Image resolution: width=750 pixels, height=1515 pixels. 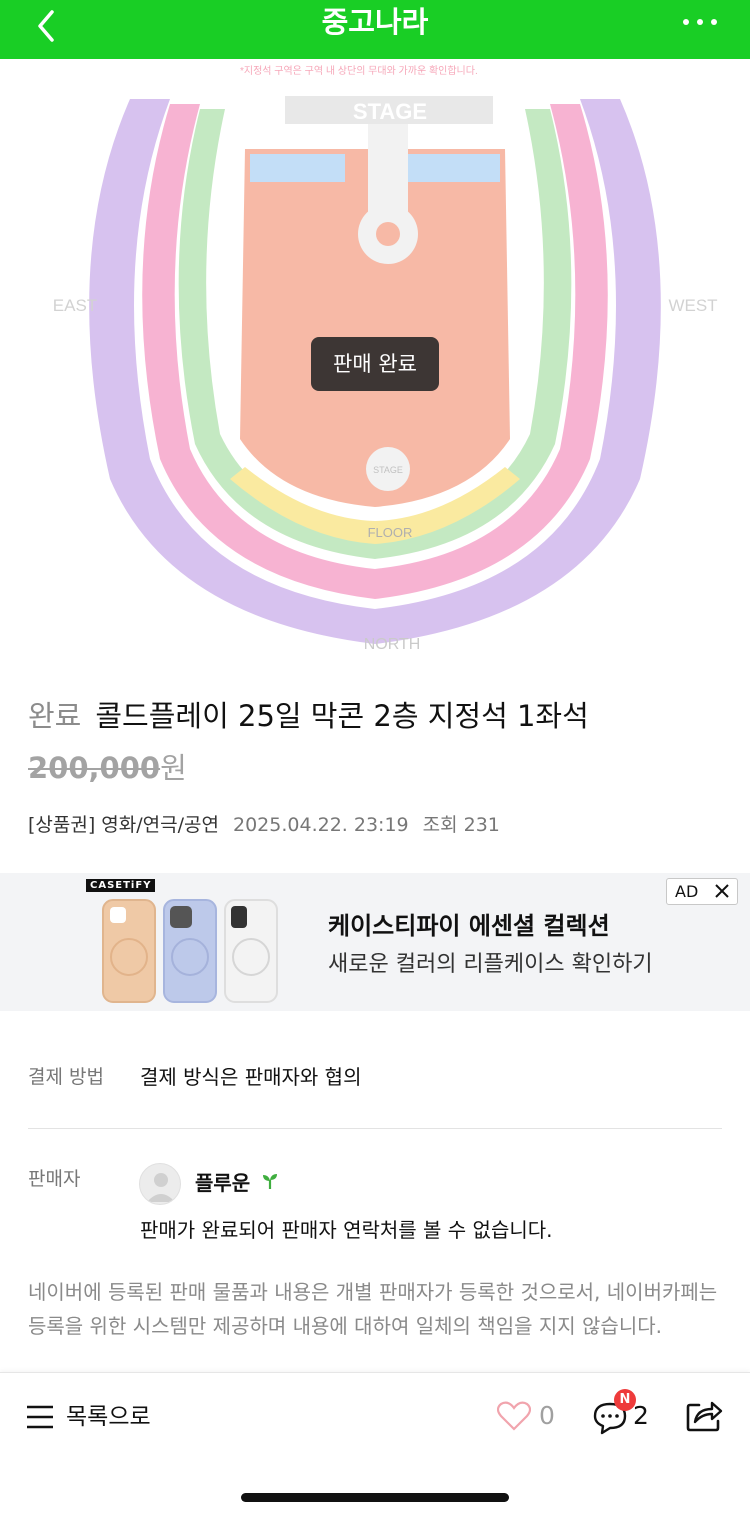 I want to click on product-meta: [상품권] 영화/연극/공연 2025.04.22. 23:19 조회 231, so click(x=264, y=825).